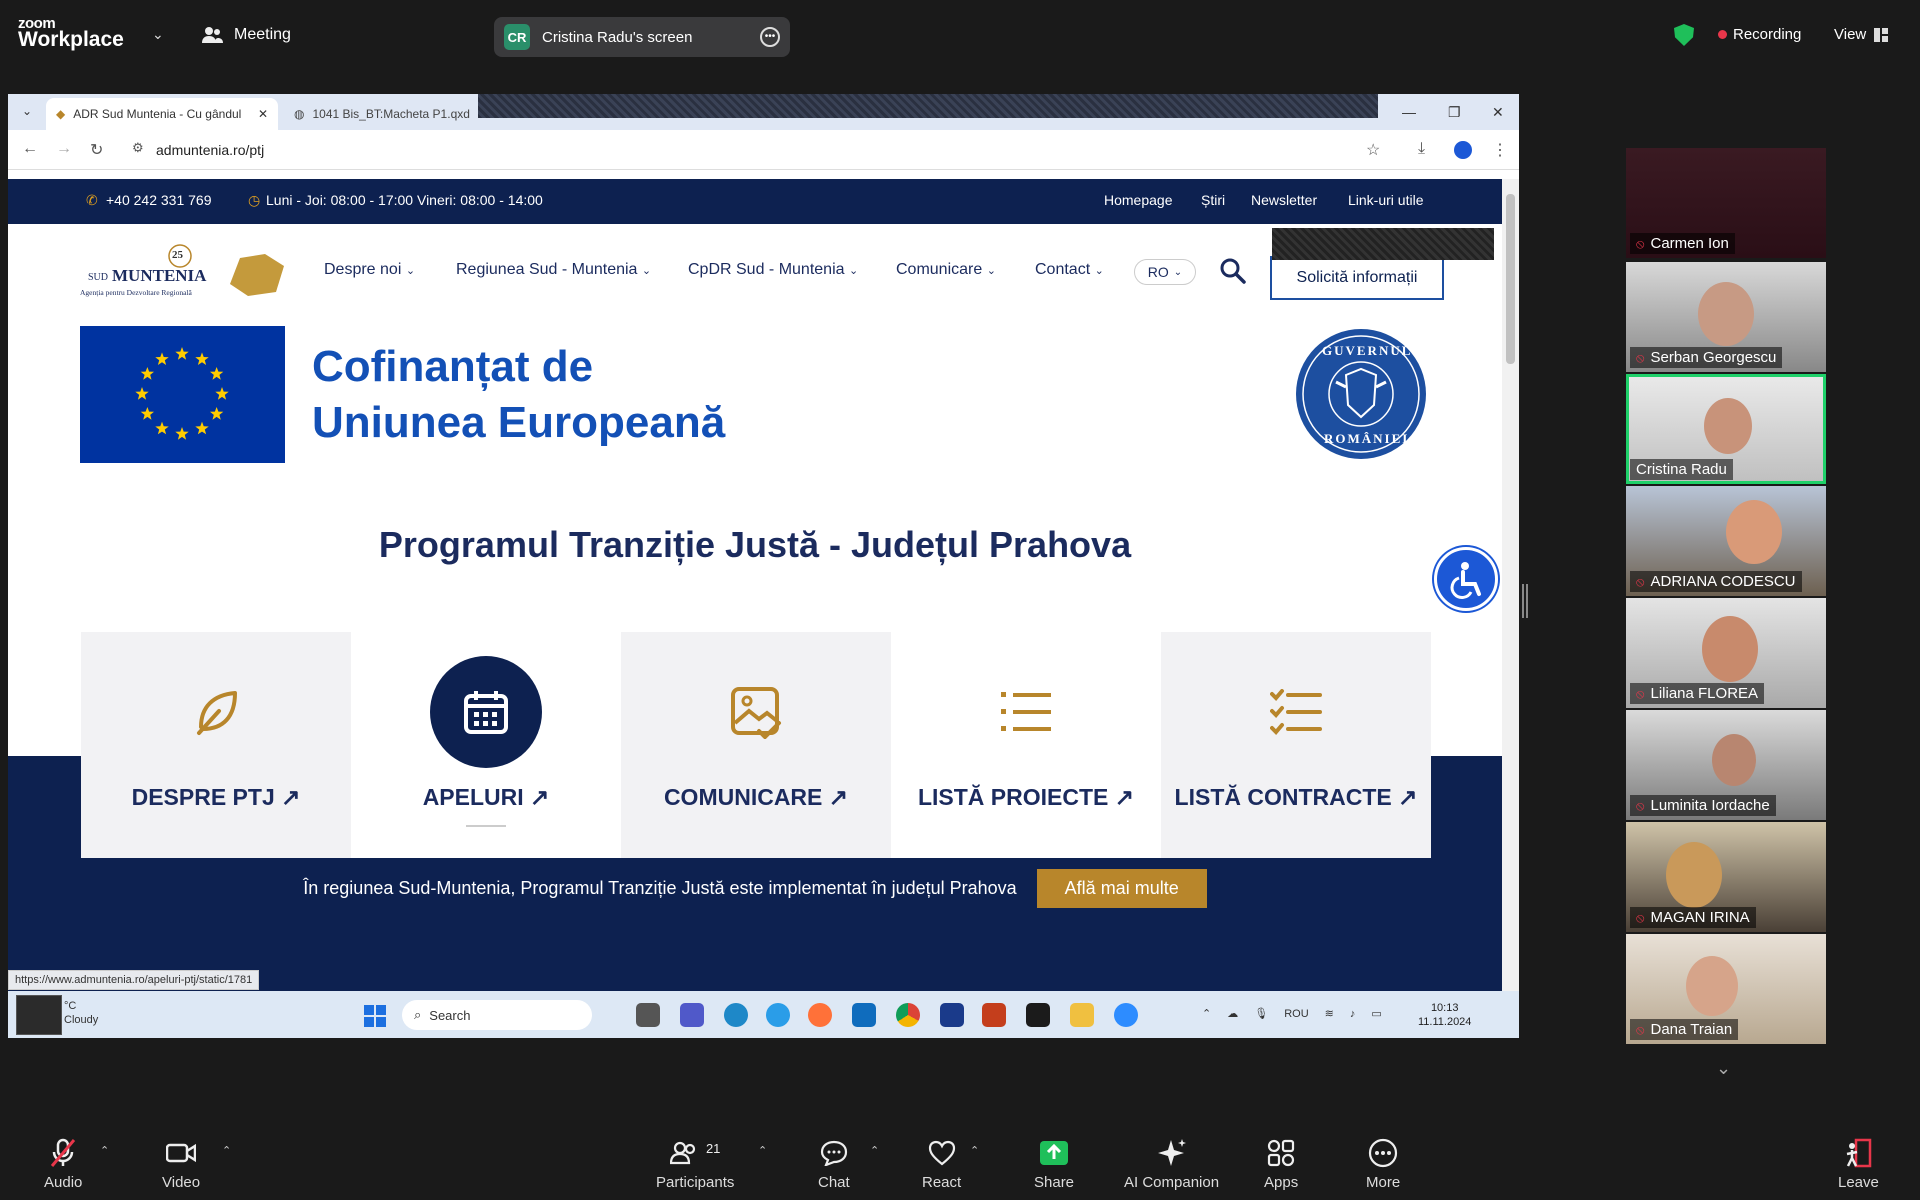 The image size is (1920, 1200). I want to click on eu-star, so click(162, 358).